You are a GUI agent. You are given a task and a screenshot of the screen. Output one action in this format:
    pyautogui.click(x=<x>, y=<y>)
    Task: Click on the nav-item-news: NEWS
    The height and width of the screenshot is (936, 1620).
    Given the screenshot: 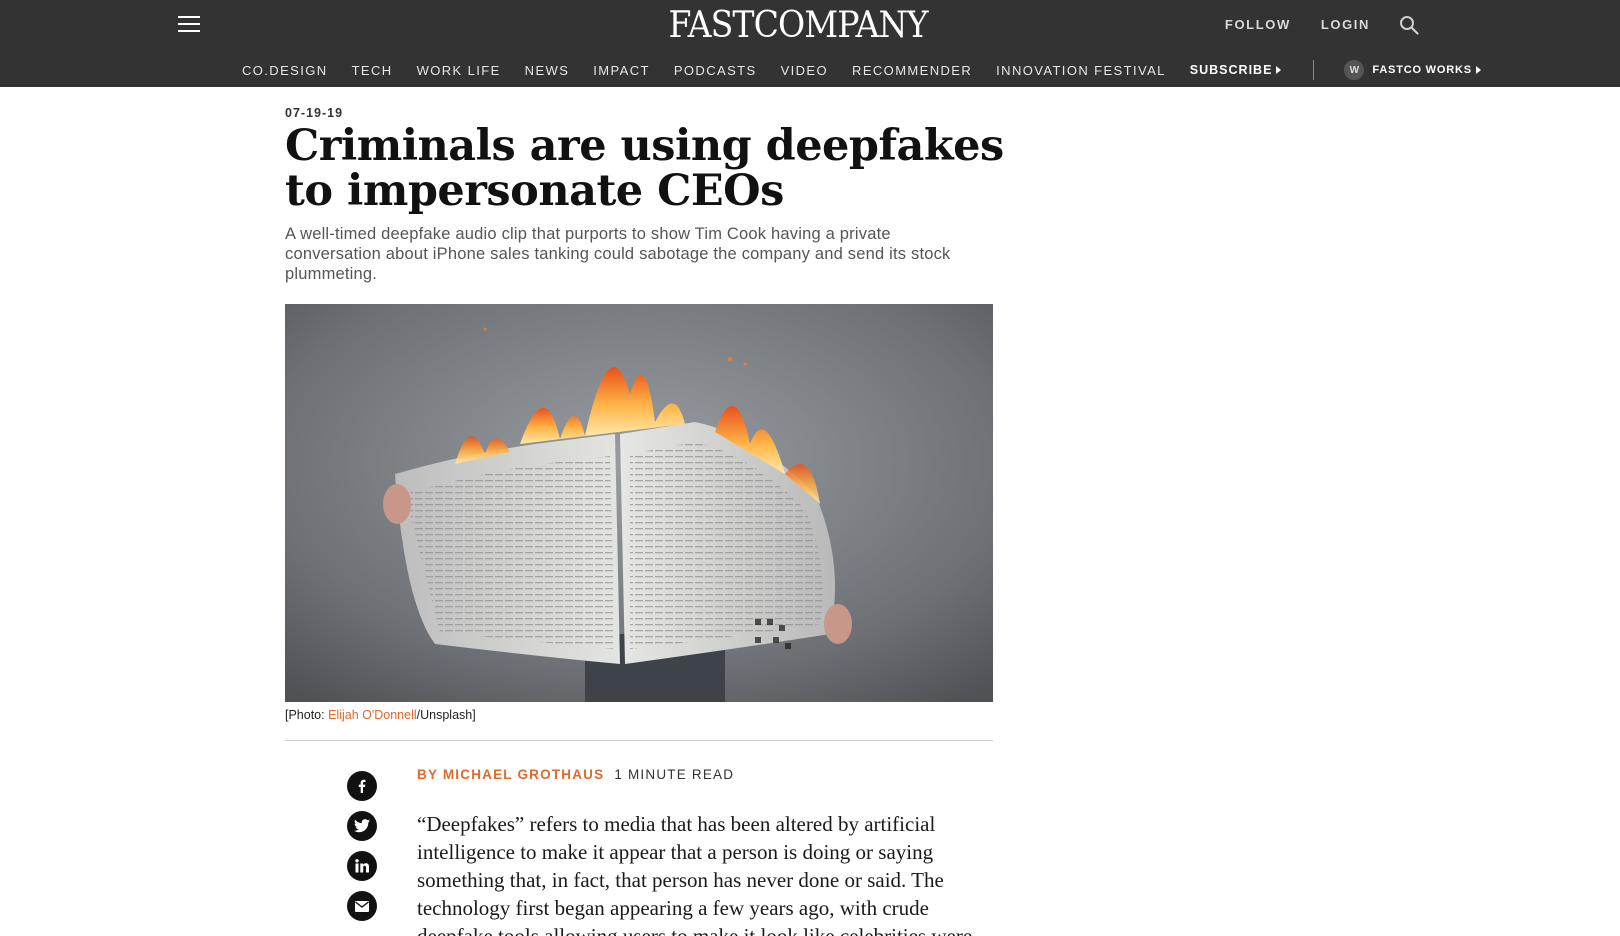 What is the action you would take?
    pyautogui.click(x=547, y=70)
    